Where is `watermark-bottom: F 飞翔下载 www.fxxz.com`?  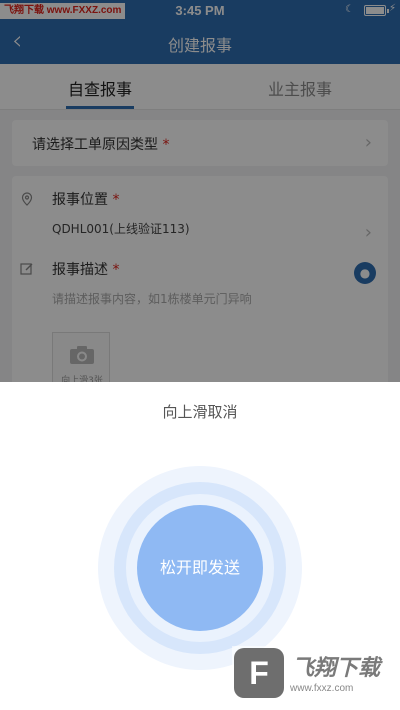
watermark-bottom: F 飞翔下载 www.fxxz.com is located at coordinates (313, 674).